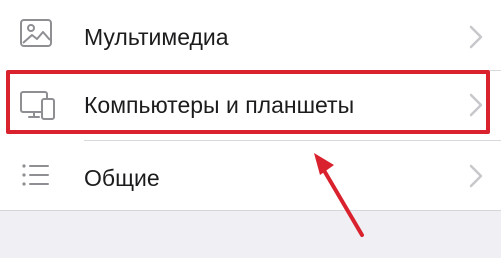 Image resolution: width=501 pixels, height=258 pixels. I want to click on settings-item-label: Мультимедиа, so click(156, 37).